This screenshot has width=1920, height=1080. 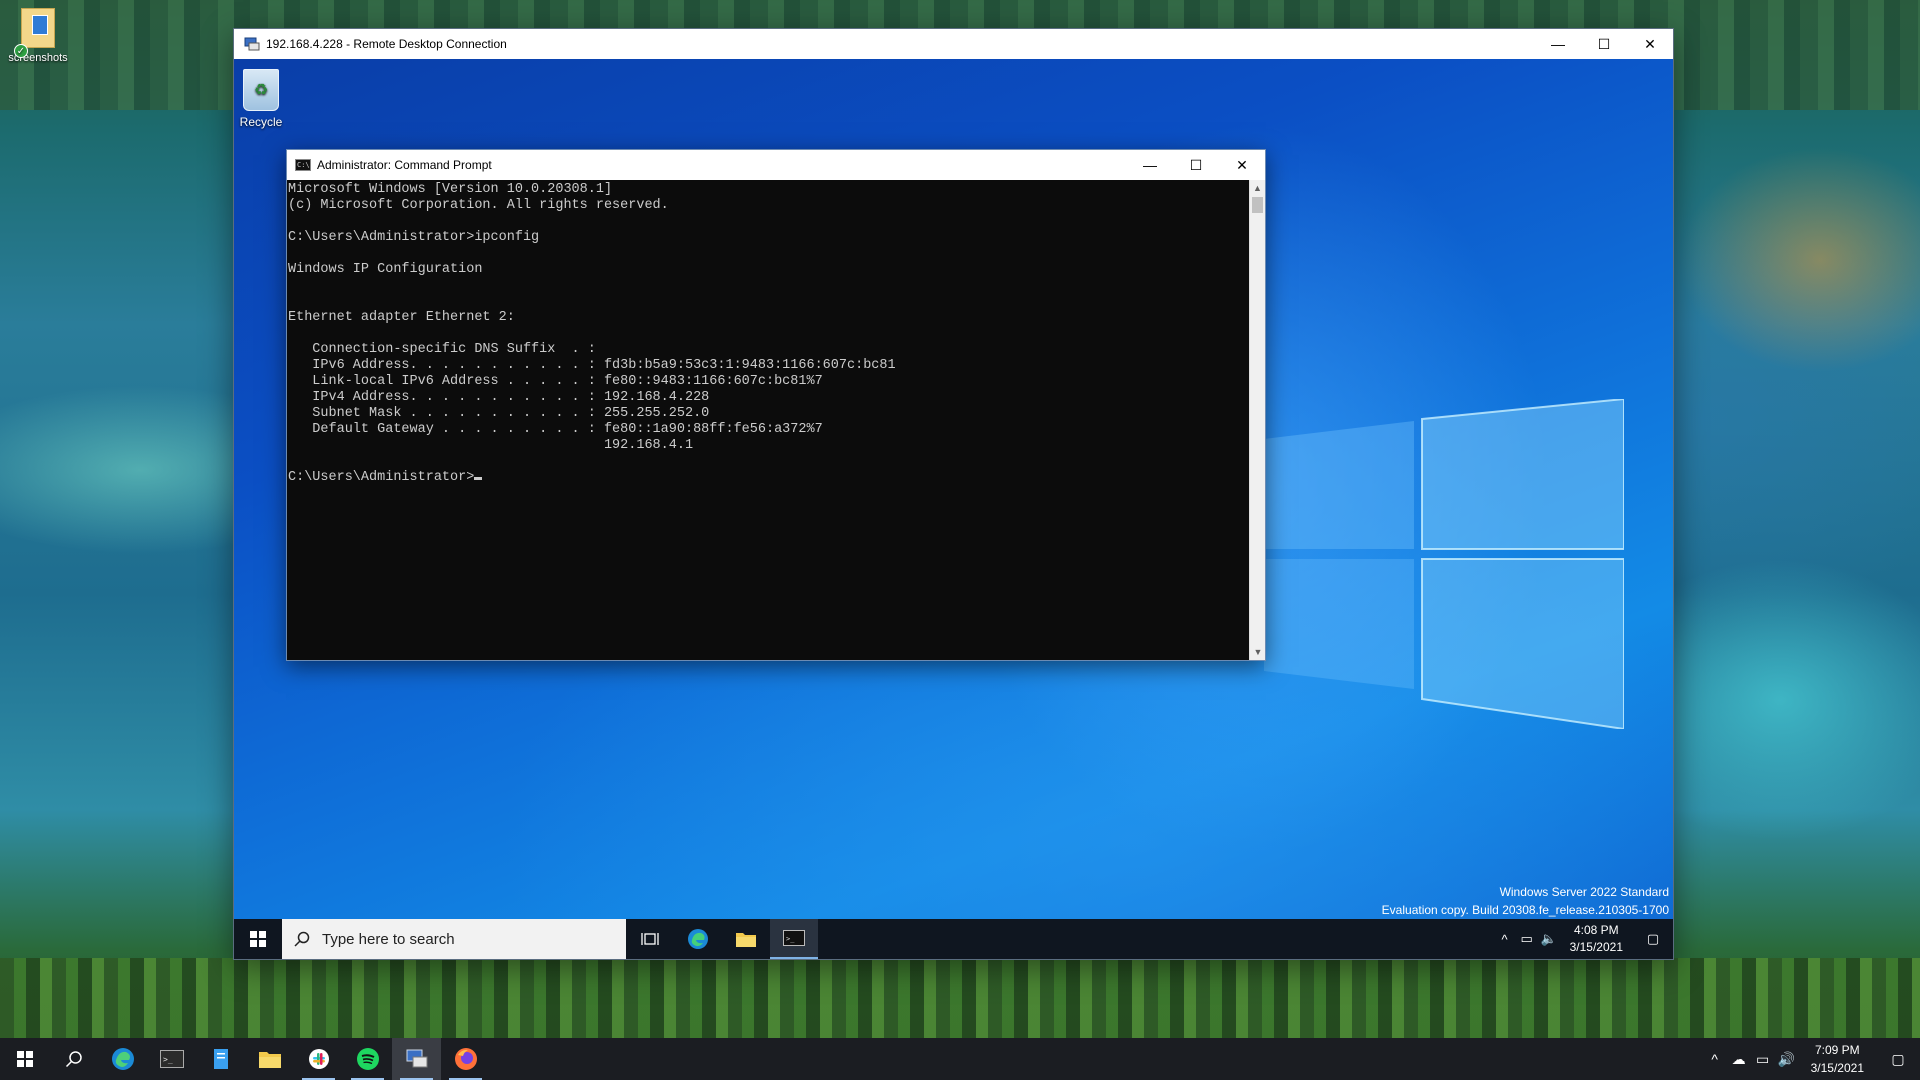 I want to click on task-view-button, so click(x=650, y=939).